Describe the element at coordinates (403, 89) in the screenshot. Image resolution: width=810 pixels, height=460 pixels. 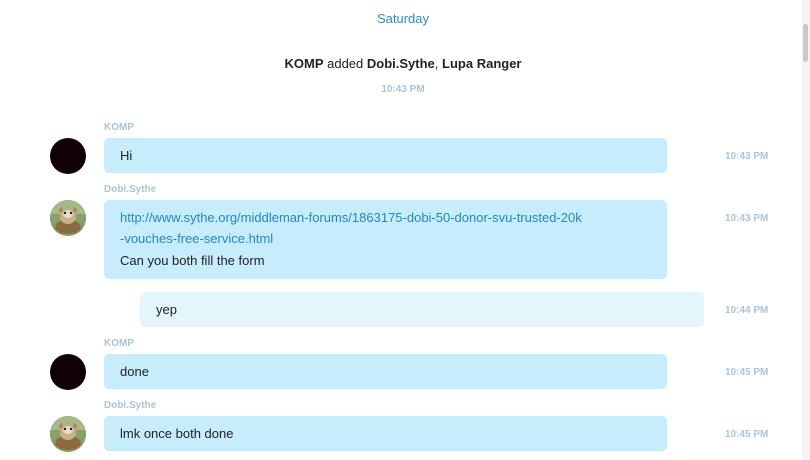
I see `system-message-time: 10:43 PM` at that location.